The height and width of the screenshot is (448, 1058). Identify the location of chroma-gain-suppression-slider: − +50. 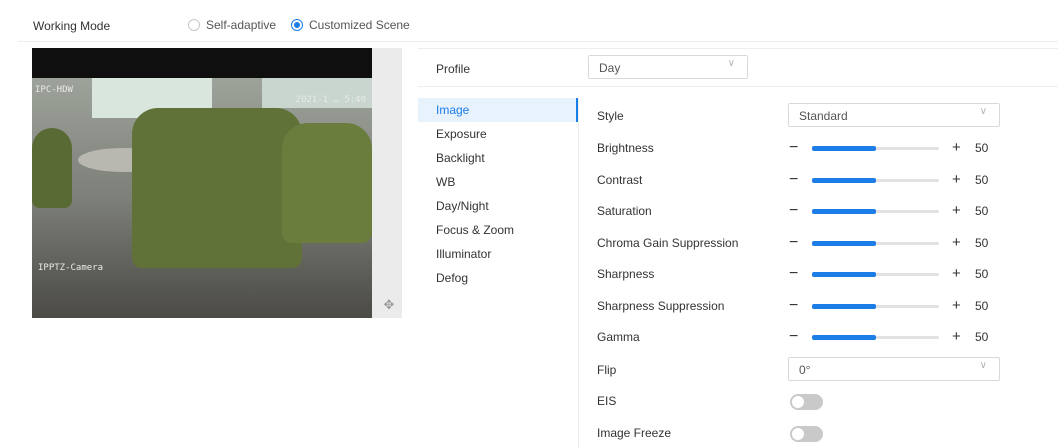
(889, 243).